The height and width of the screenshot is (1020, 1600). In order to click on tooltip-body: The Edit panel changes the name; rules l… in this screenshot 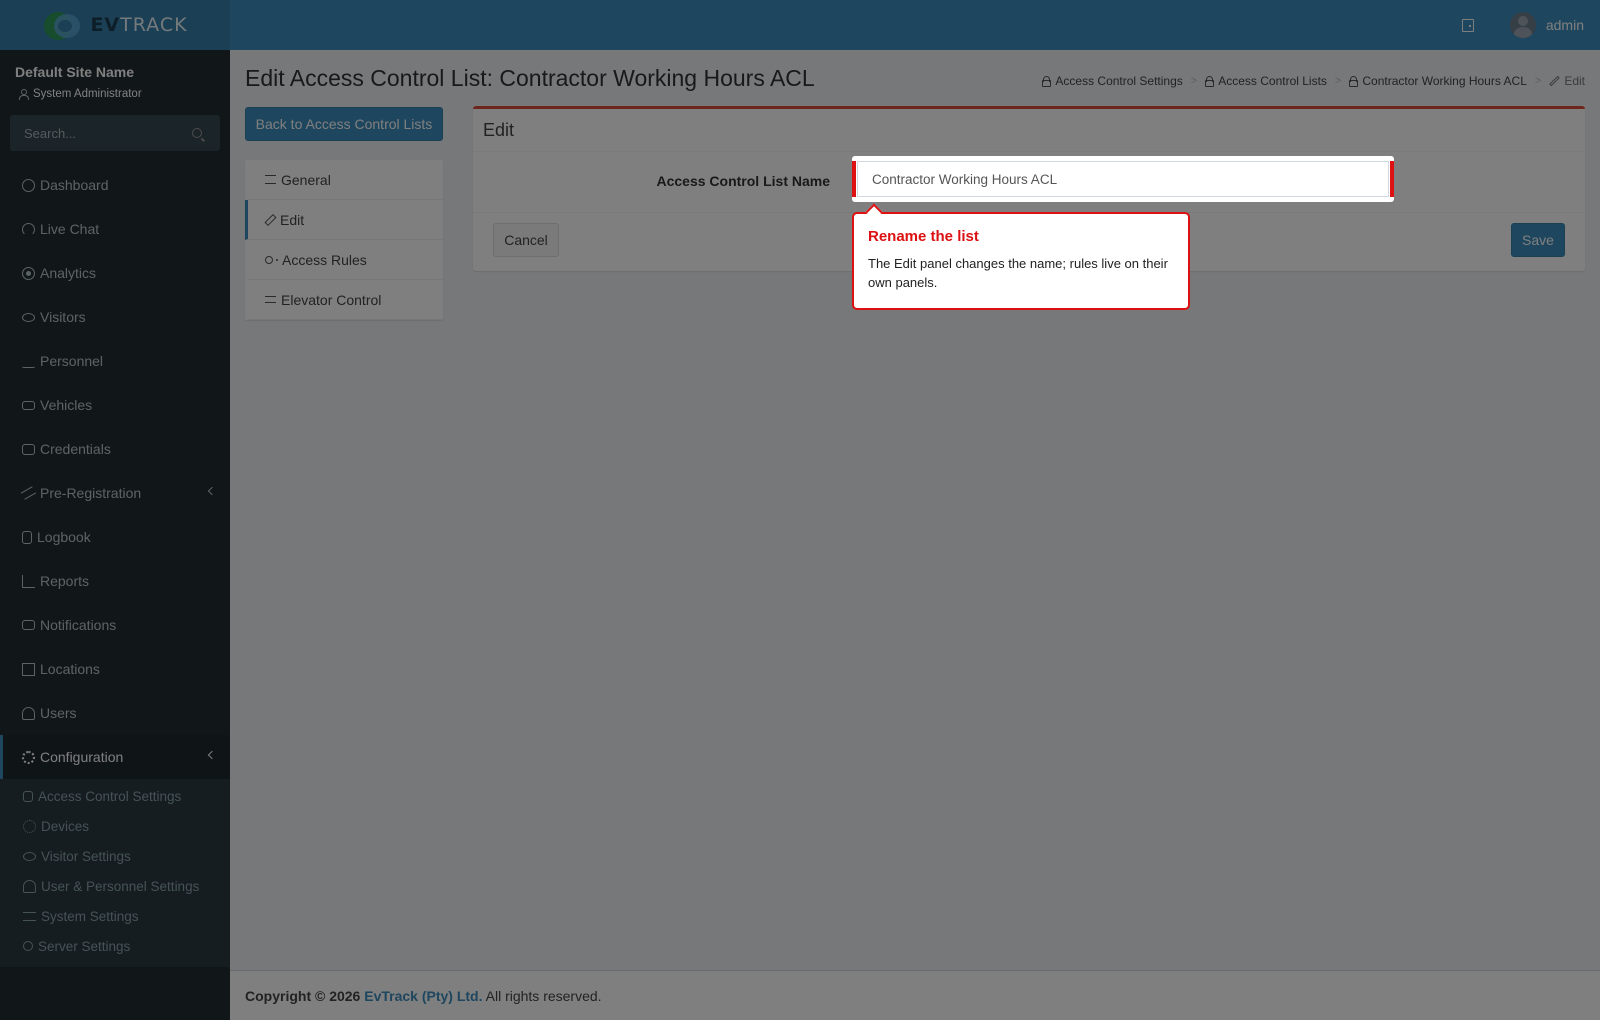, I will do `click(1018, 273)`.